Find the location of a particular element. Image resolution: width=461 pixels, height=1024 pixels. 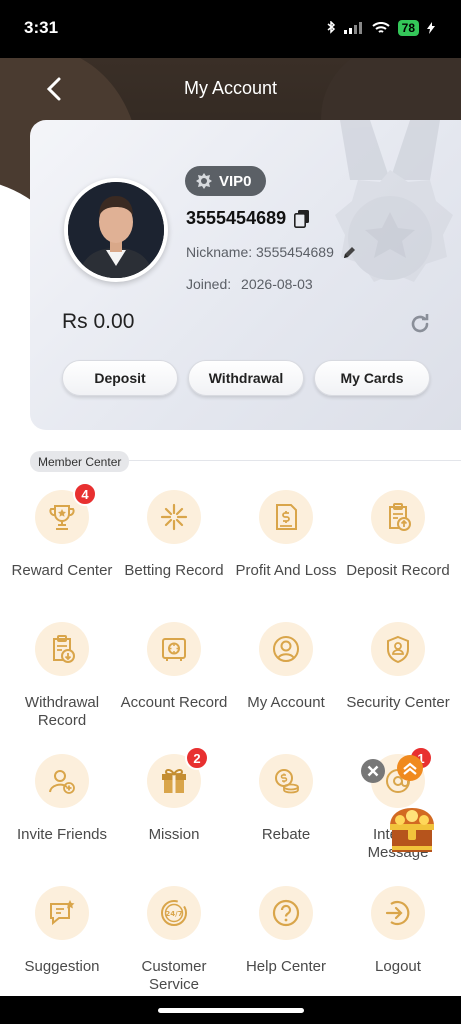

svg-text: 24/7 is located at coordinates (173, 914).